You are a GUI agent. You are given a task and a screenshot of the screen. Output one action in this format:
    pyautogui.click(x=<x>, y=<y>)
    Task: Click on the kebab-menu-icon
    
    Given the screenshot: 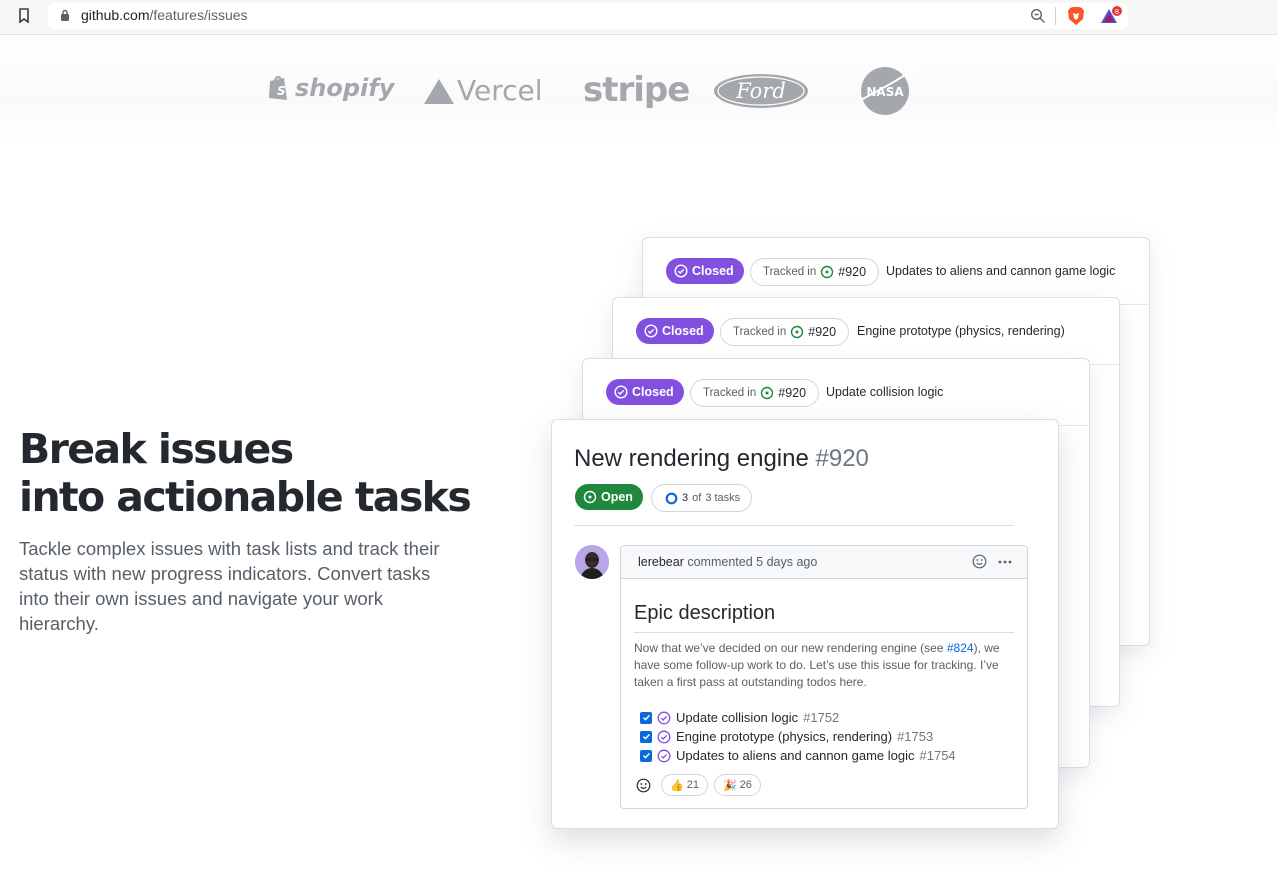 What is the action you would take?
    pyautogui.click(x=1005, y=562)
    